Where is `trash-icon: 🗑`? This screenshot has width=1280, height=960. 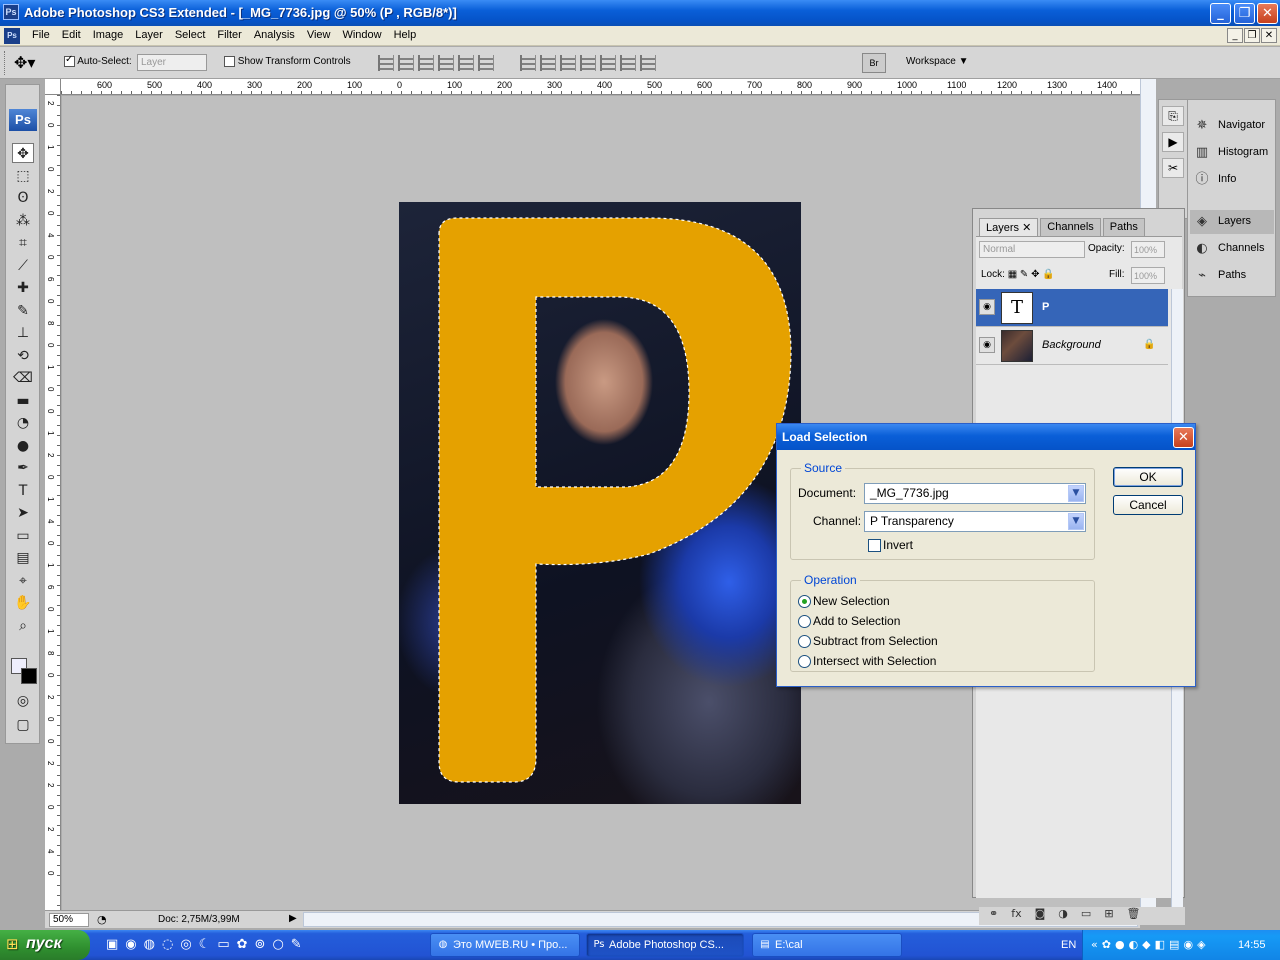 trash-icon: 🗑 is located at coordinates (1134, 916).